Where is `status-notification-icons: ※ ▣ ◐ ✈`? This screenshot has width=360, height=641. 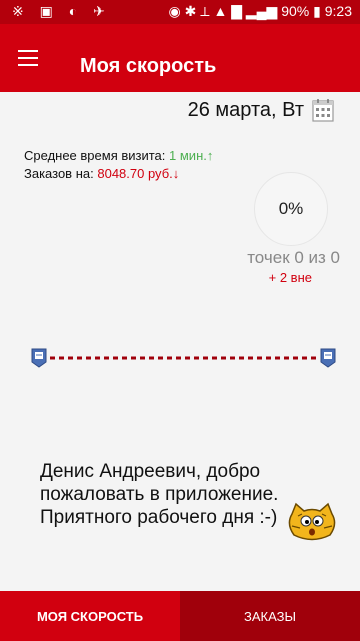 status-notification-icons: ※ ▣ ◐ ✈ is located at coordinates (61, 11).